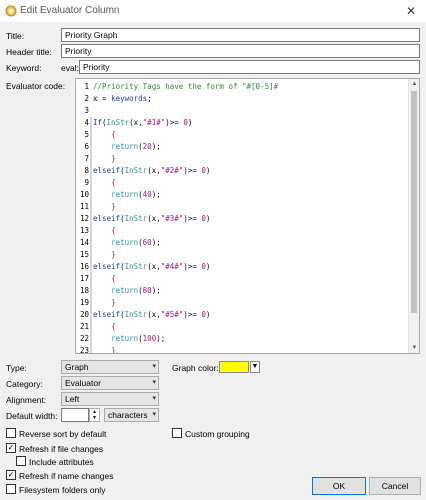  Describe the element at coordinates (83, 383) in the screenshot. I see `category-value: Evaluator` at that location.